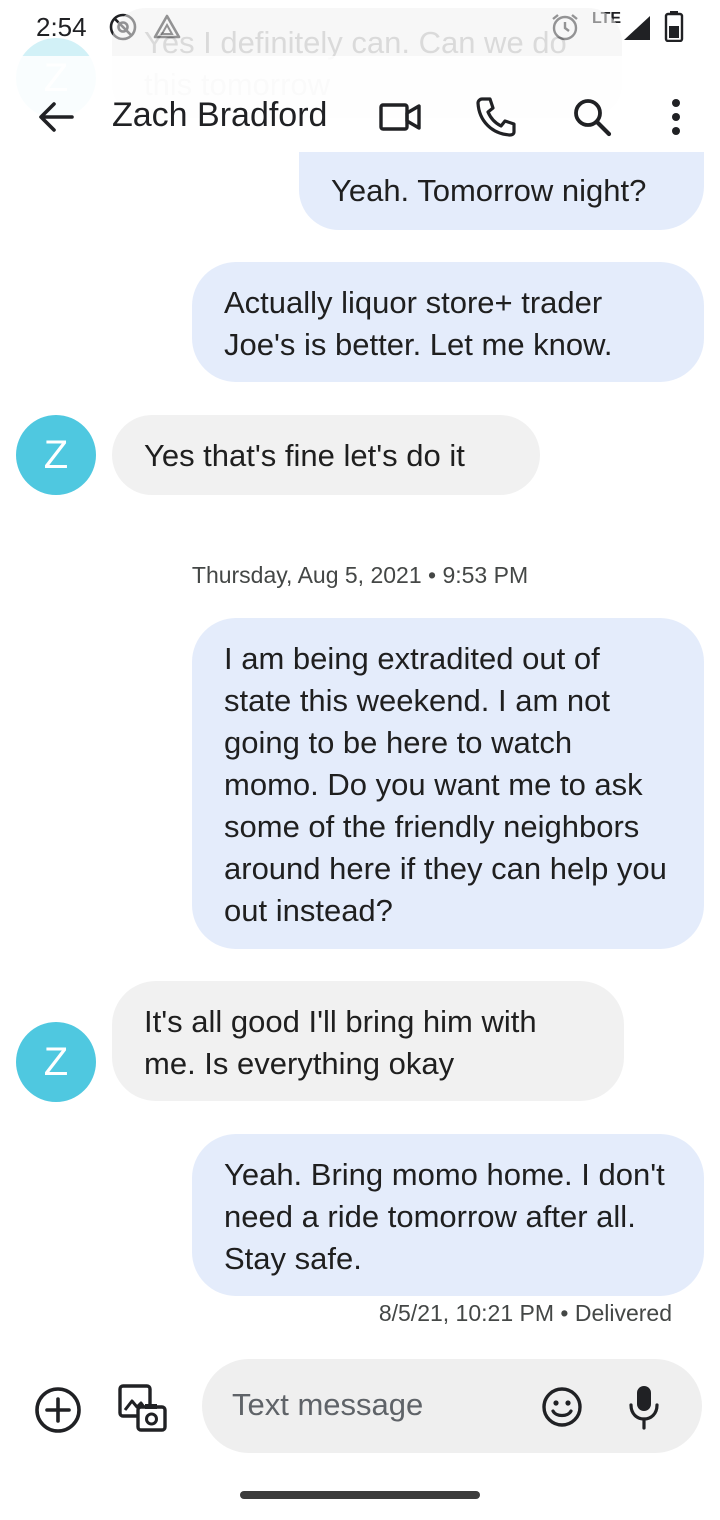 The height and width of the screenshot is (1520, 720). Describe the element at coordinates (637, 28) in the screenshot. I see `signal-icon` at that location.